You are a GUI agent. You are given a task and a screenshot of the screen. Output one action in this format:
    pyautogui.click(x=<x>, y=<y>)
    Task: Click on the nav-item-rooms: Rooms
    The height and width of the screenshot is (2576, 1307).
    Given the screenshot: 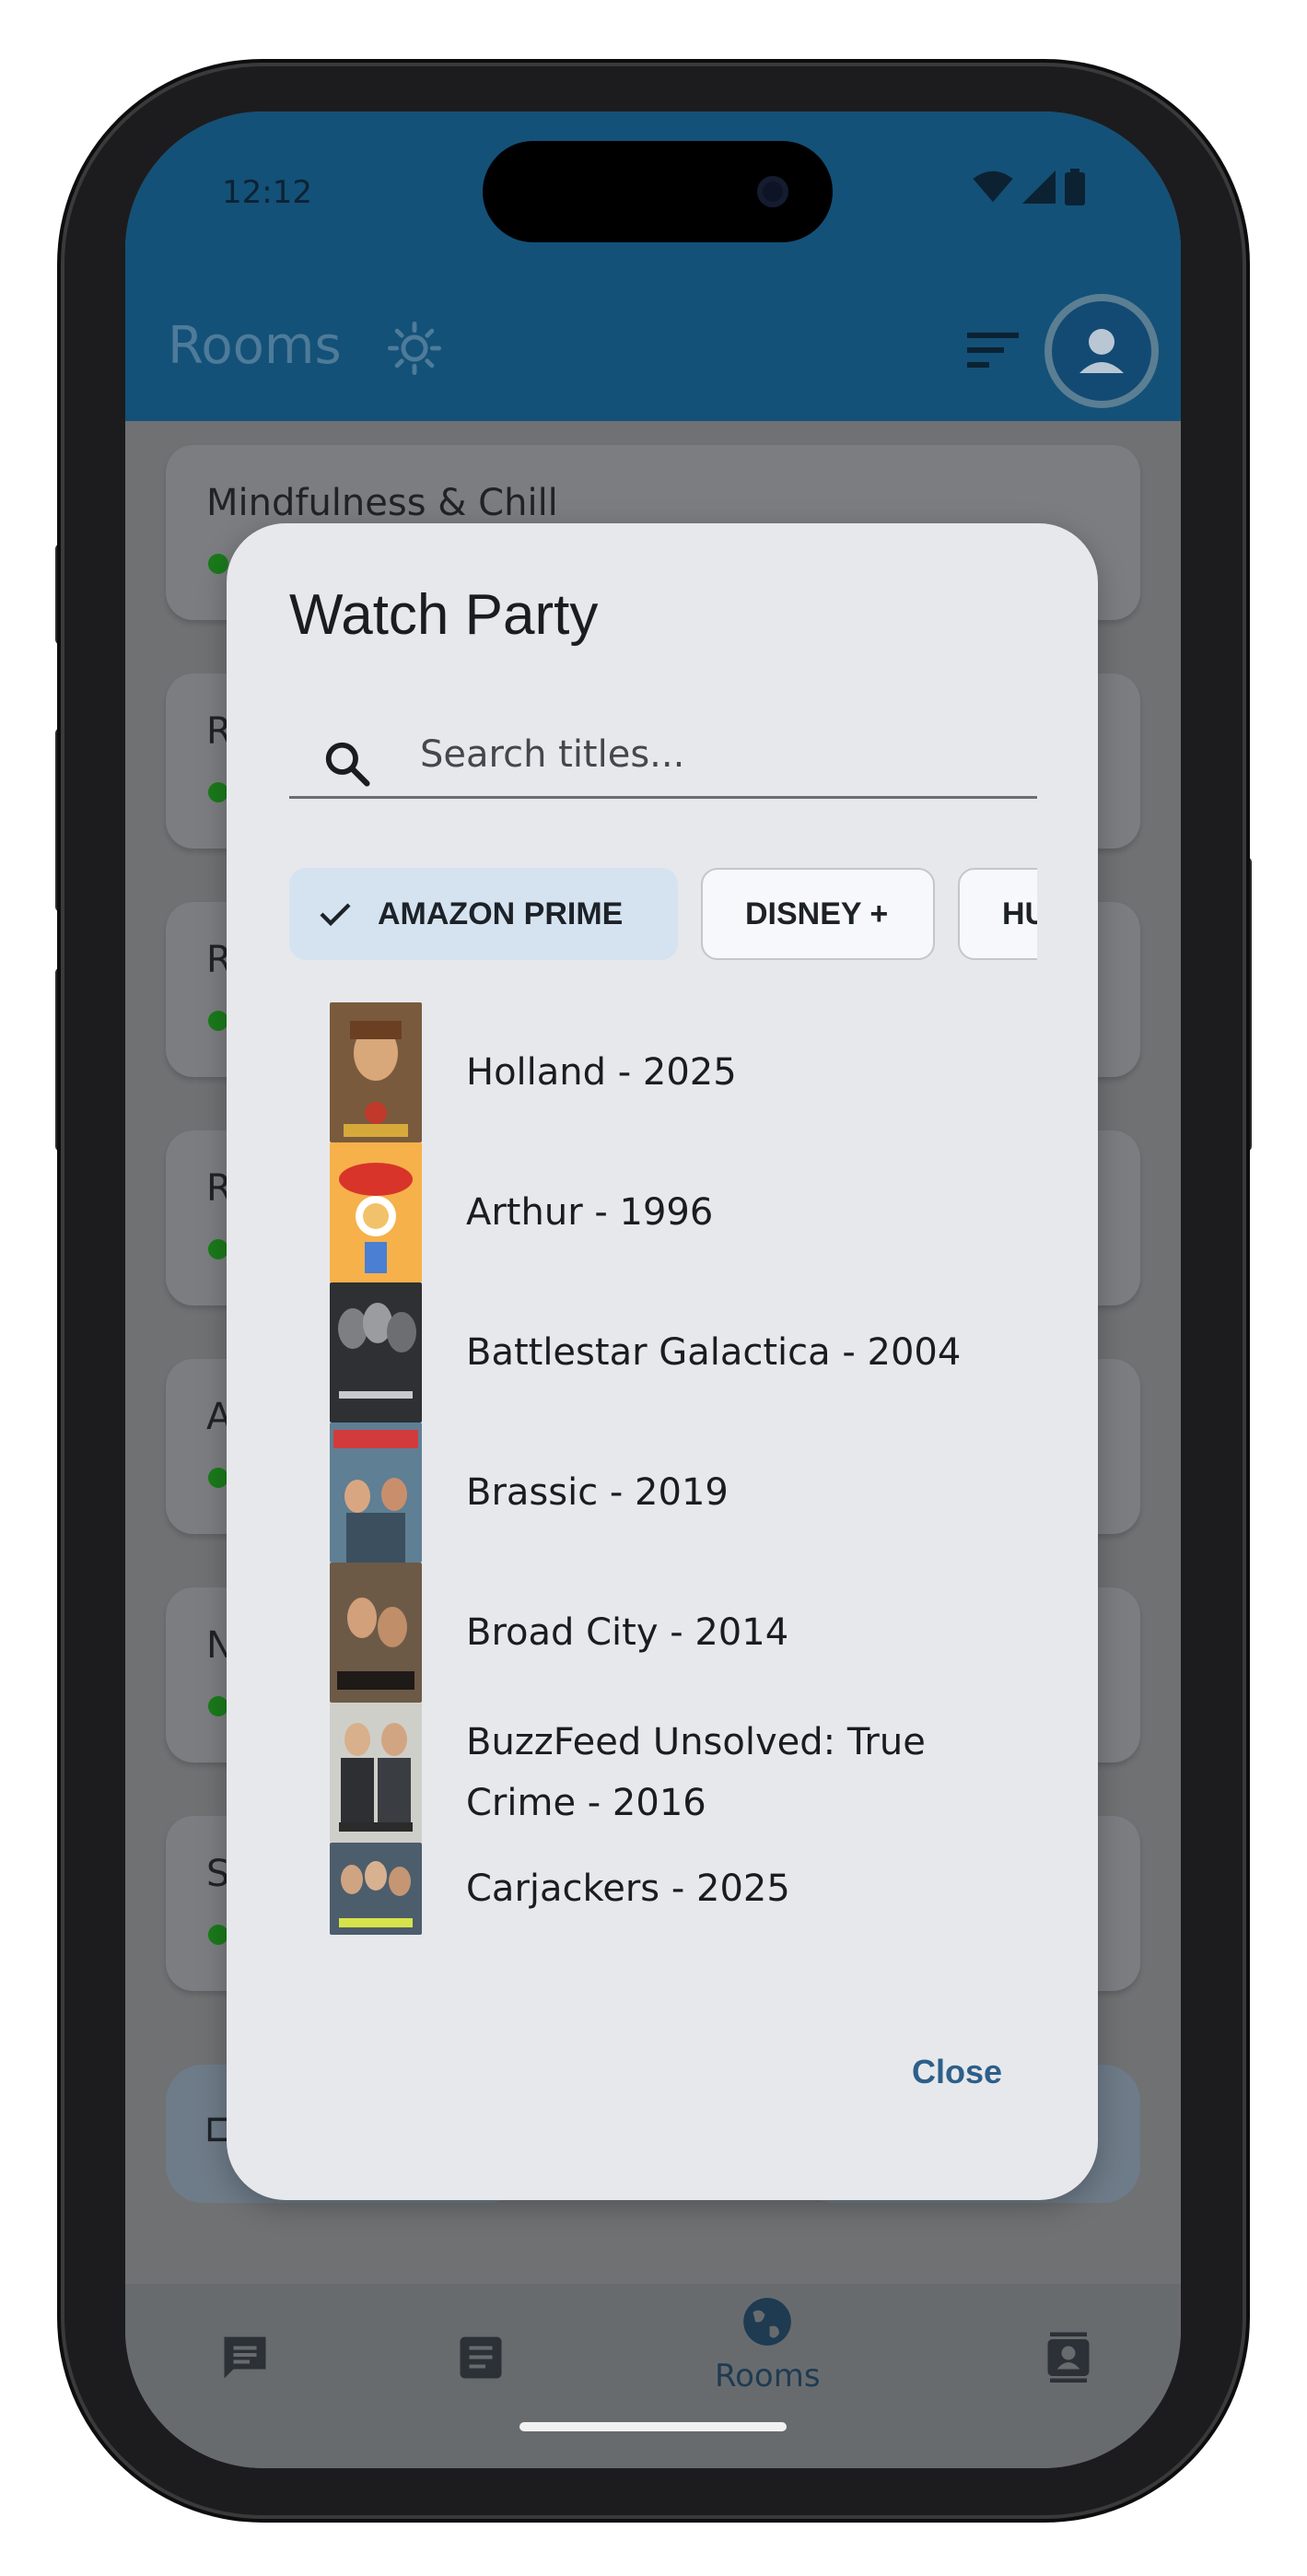 What is the action you would take?
    pyautogui.click(x=768, y=2344)
    